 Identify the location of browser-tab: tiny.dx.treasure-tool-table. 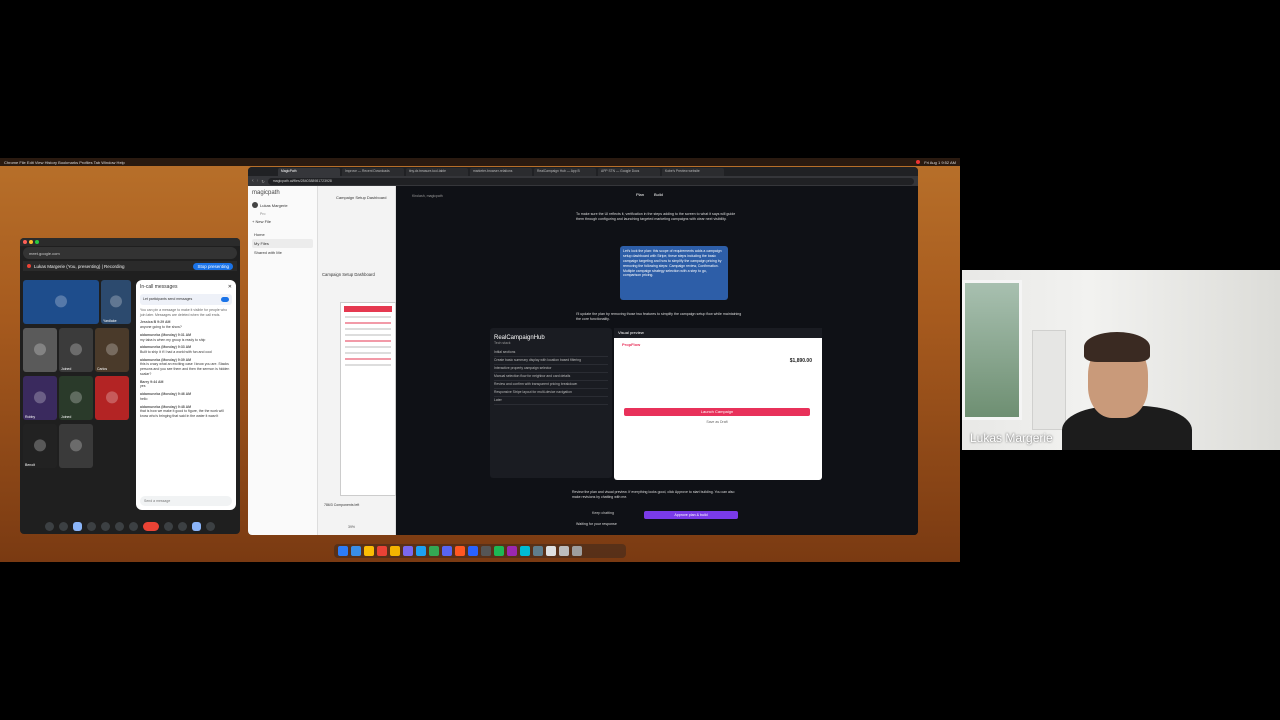
(437, 172).